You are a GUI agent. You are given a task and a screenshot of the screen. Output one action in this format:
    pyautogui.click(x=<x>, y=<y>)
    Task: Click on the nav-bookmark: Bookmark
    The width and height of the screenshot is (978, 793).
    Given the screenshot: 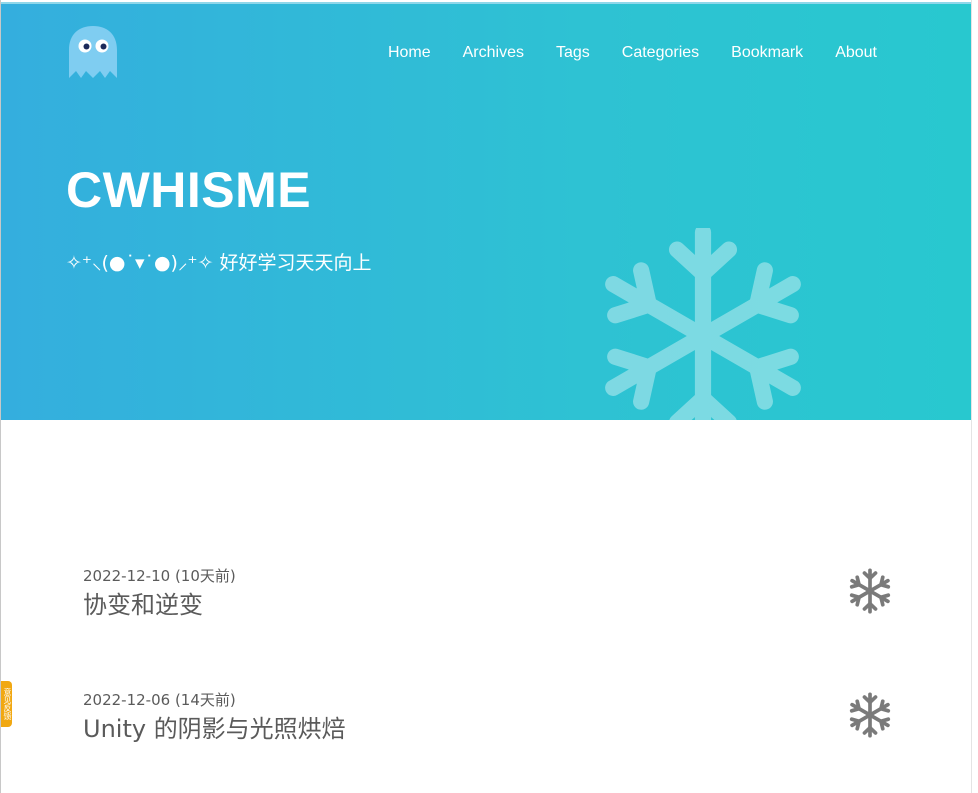 What is the action you would take?
    pyautogui.click(x=767, y=53)
    